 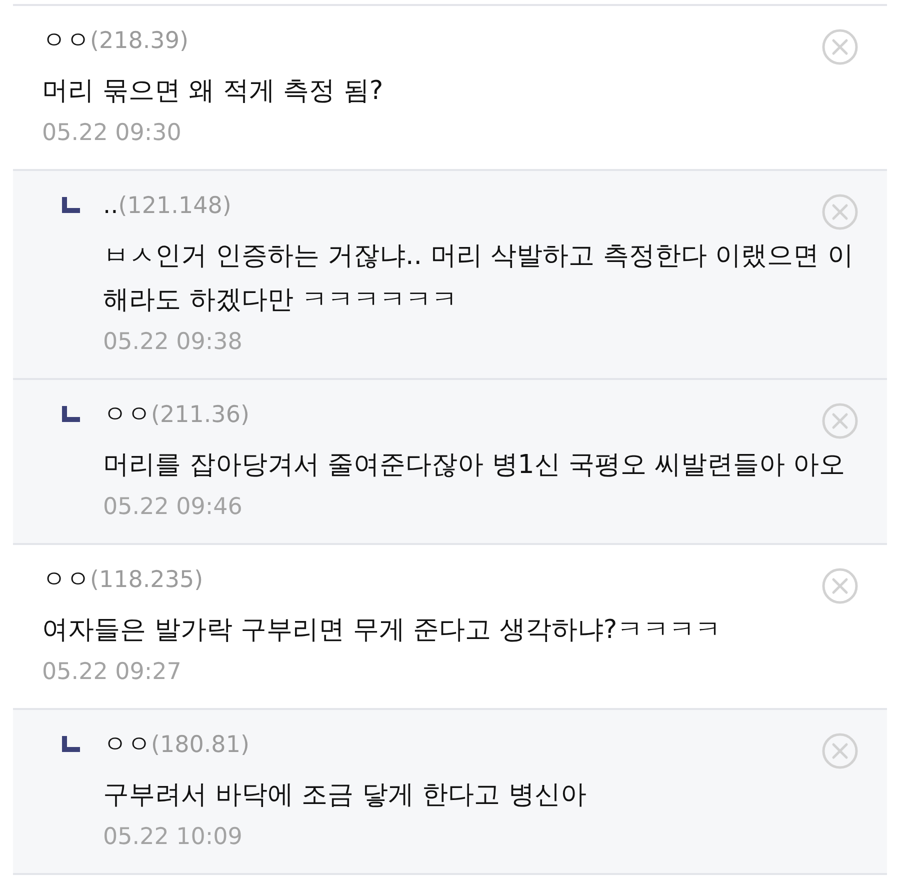 I want to click on ip-address: (180.81), so click(x=200, y=745).